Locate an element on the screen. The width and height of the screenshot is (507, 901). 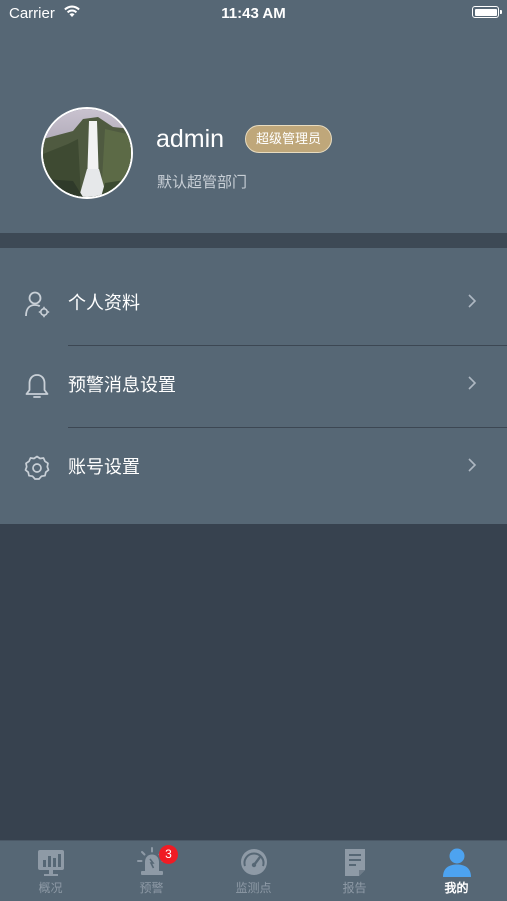
tab-bar: 概况 3 预警 监测点 报告 我的 is located at coordinates (253, 870).